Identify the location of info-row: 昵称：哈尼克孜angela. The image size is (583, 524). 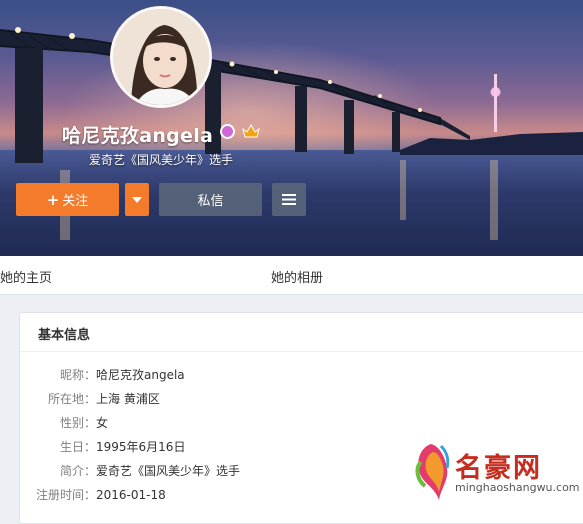
(102, 374).